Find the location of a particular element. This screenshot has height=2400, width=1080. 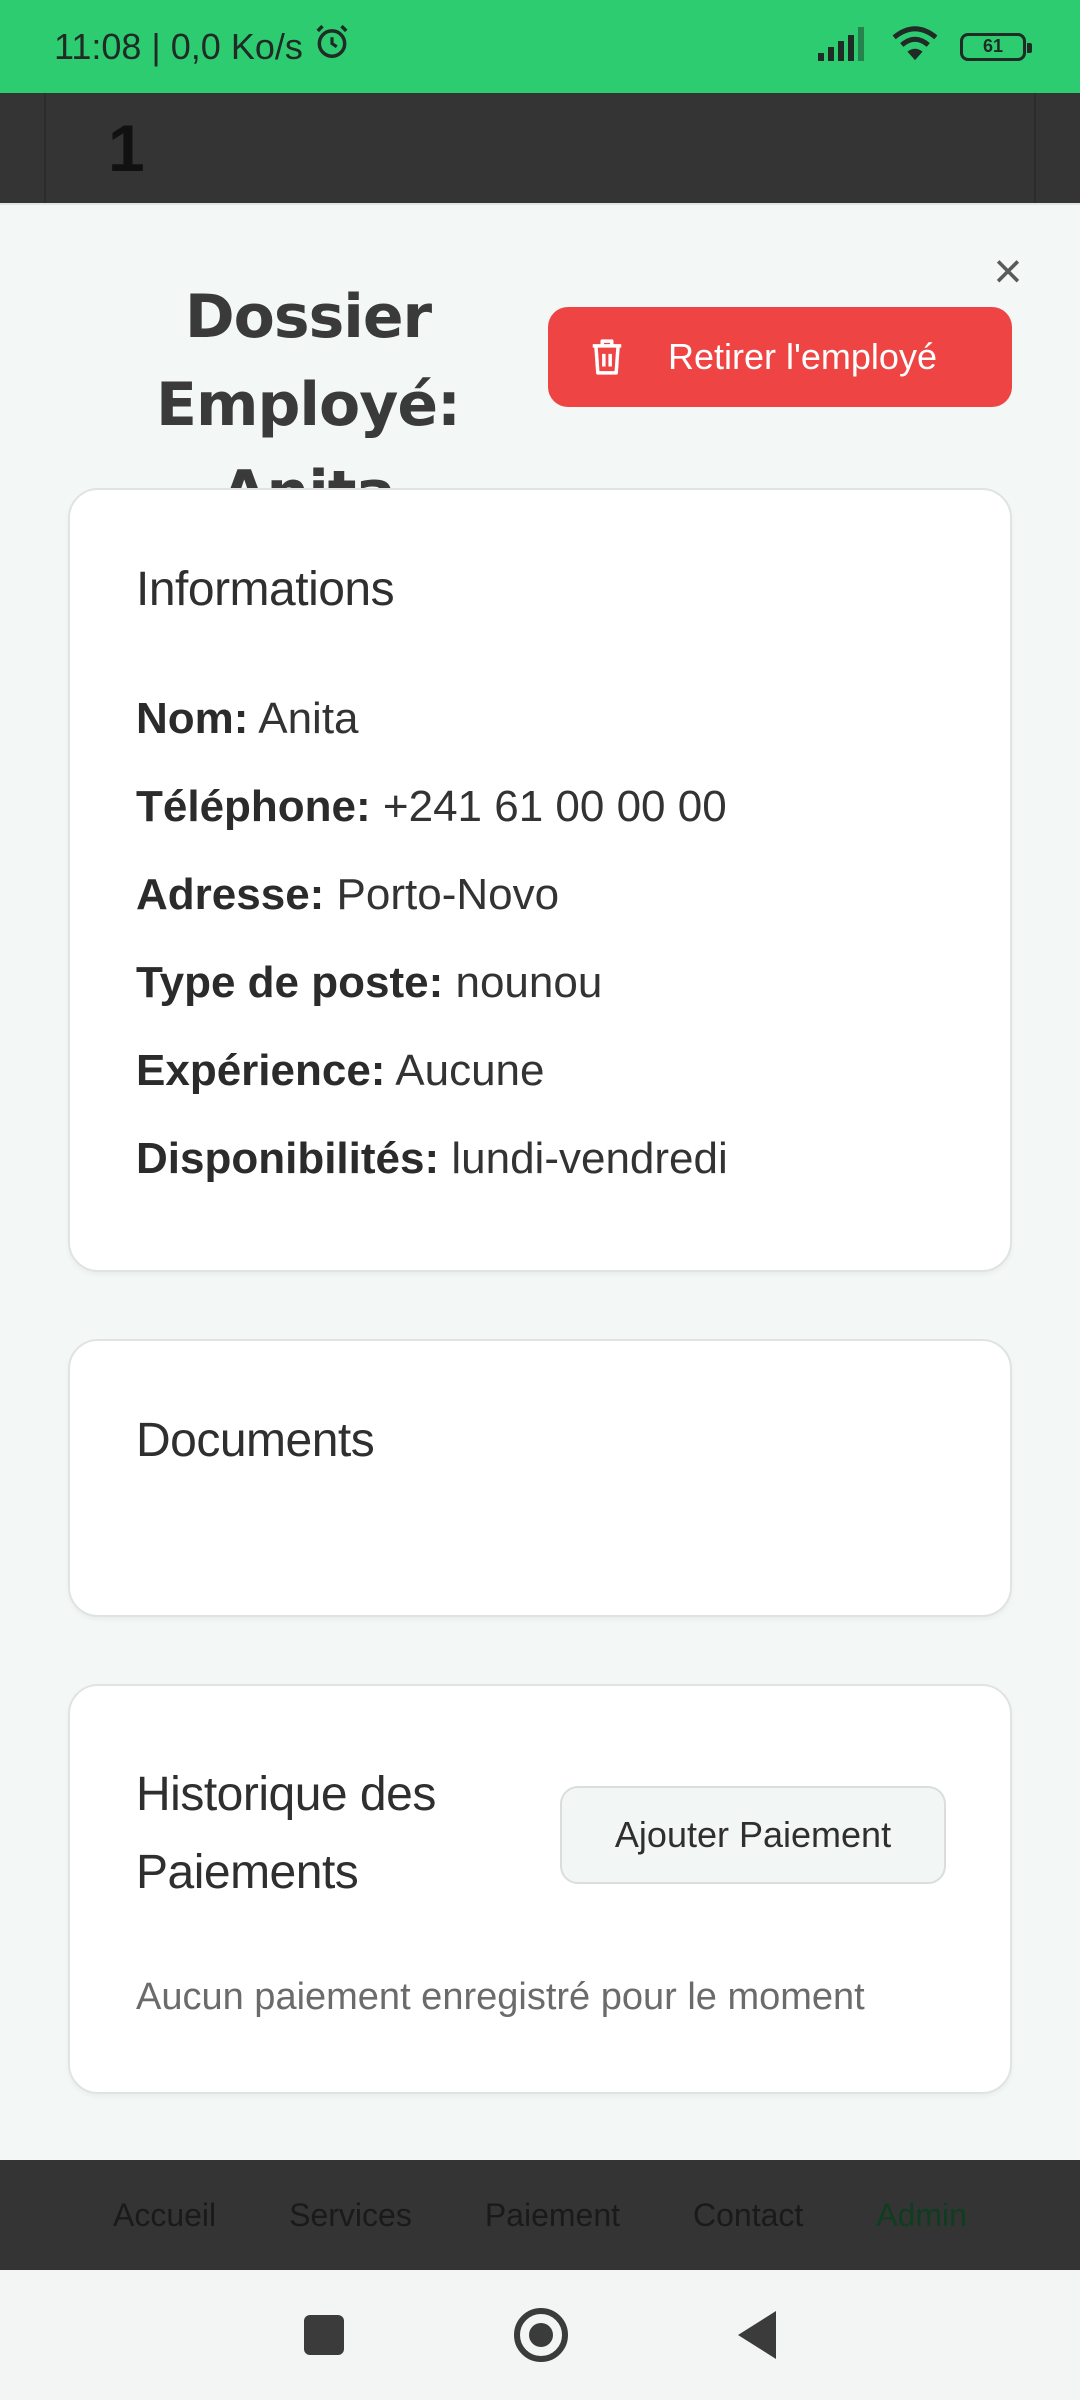

nav-item-contact: Contact is located at coordinates (748, 2214).